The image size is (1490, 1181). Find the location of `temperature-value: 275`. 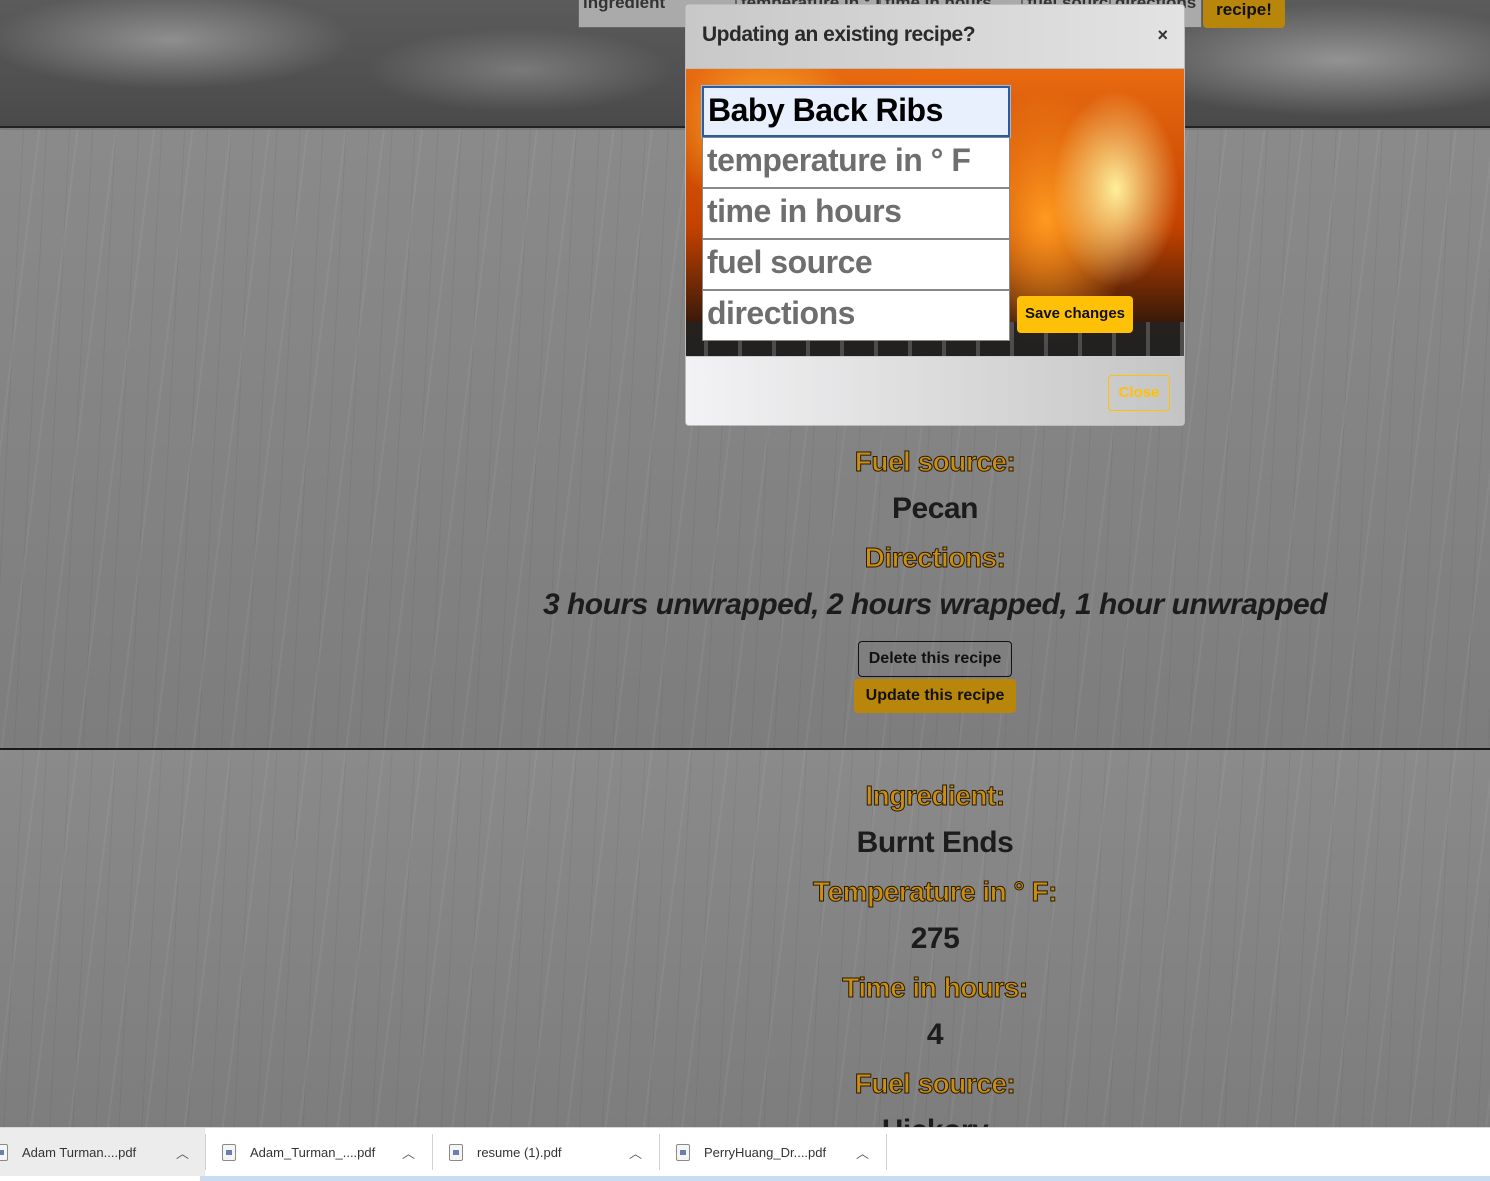

temperature-value: 275 is located at coordinates (935, 938).